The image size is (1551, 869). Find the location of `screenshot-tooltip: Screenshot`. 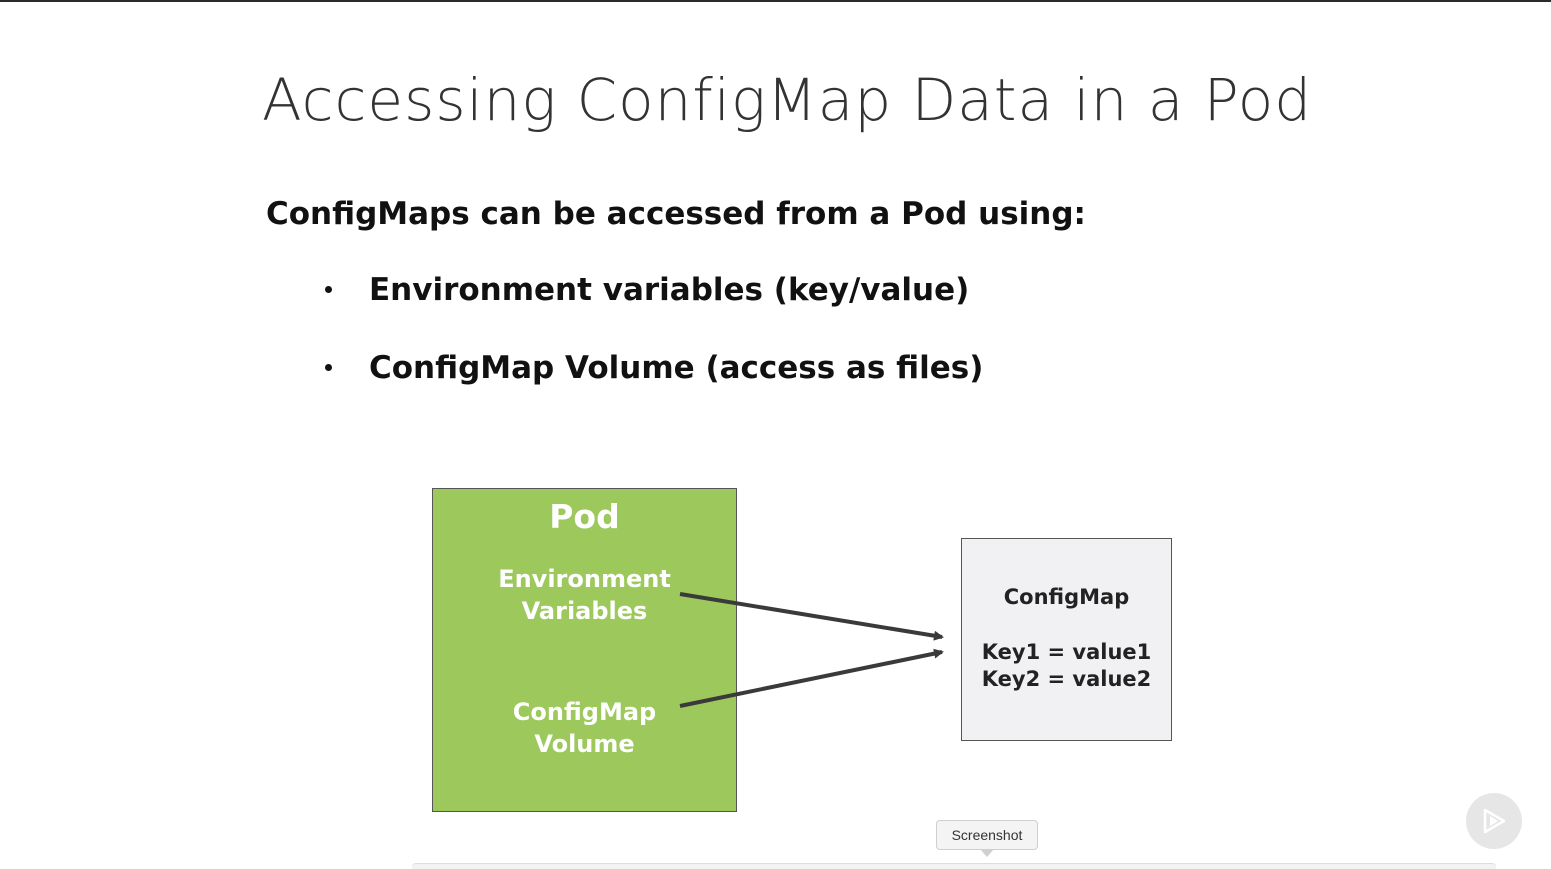

screenshot-tooltip: Screenshot is located at coordinates (987, 835).